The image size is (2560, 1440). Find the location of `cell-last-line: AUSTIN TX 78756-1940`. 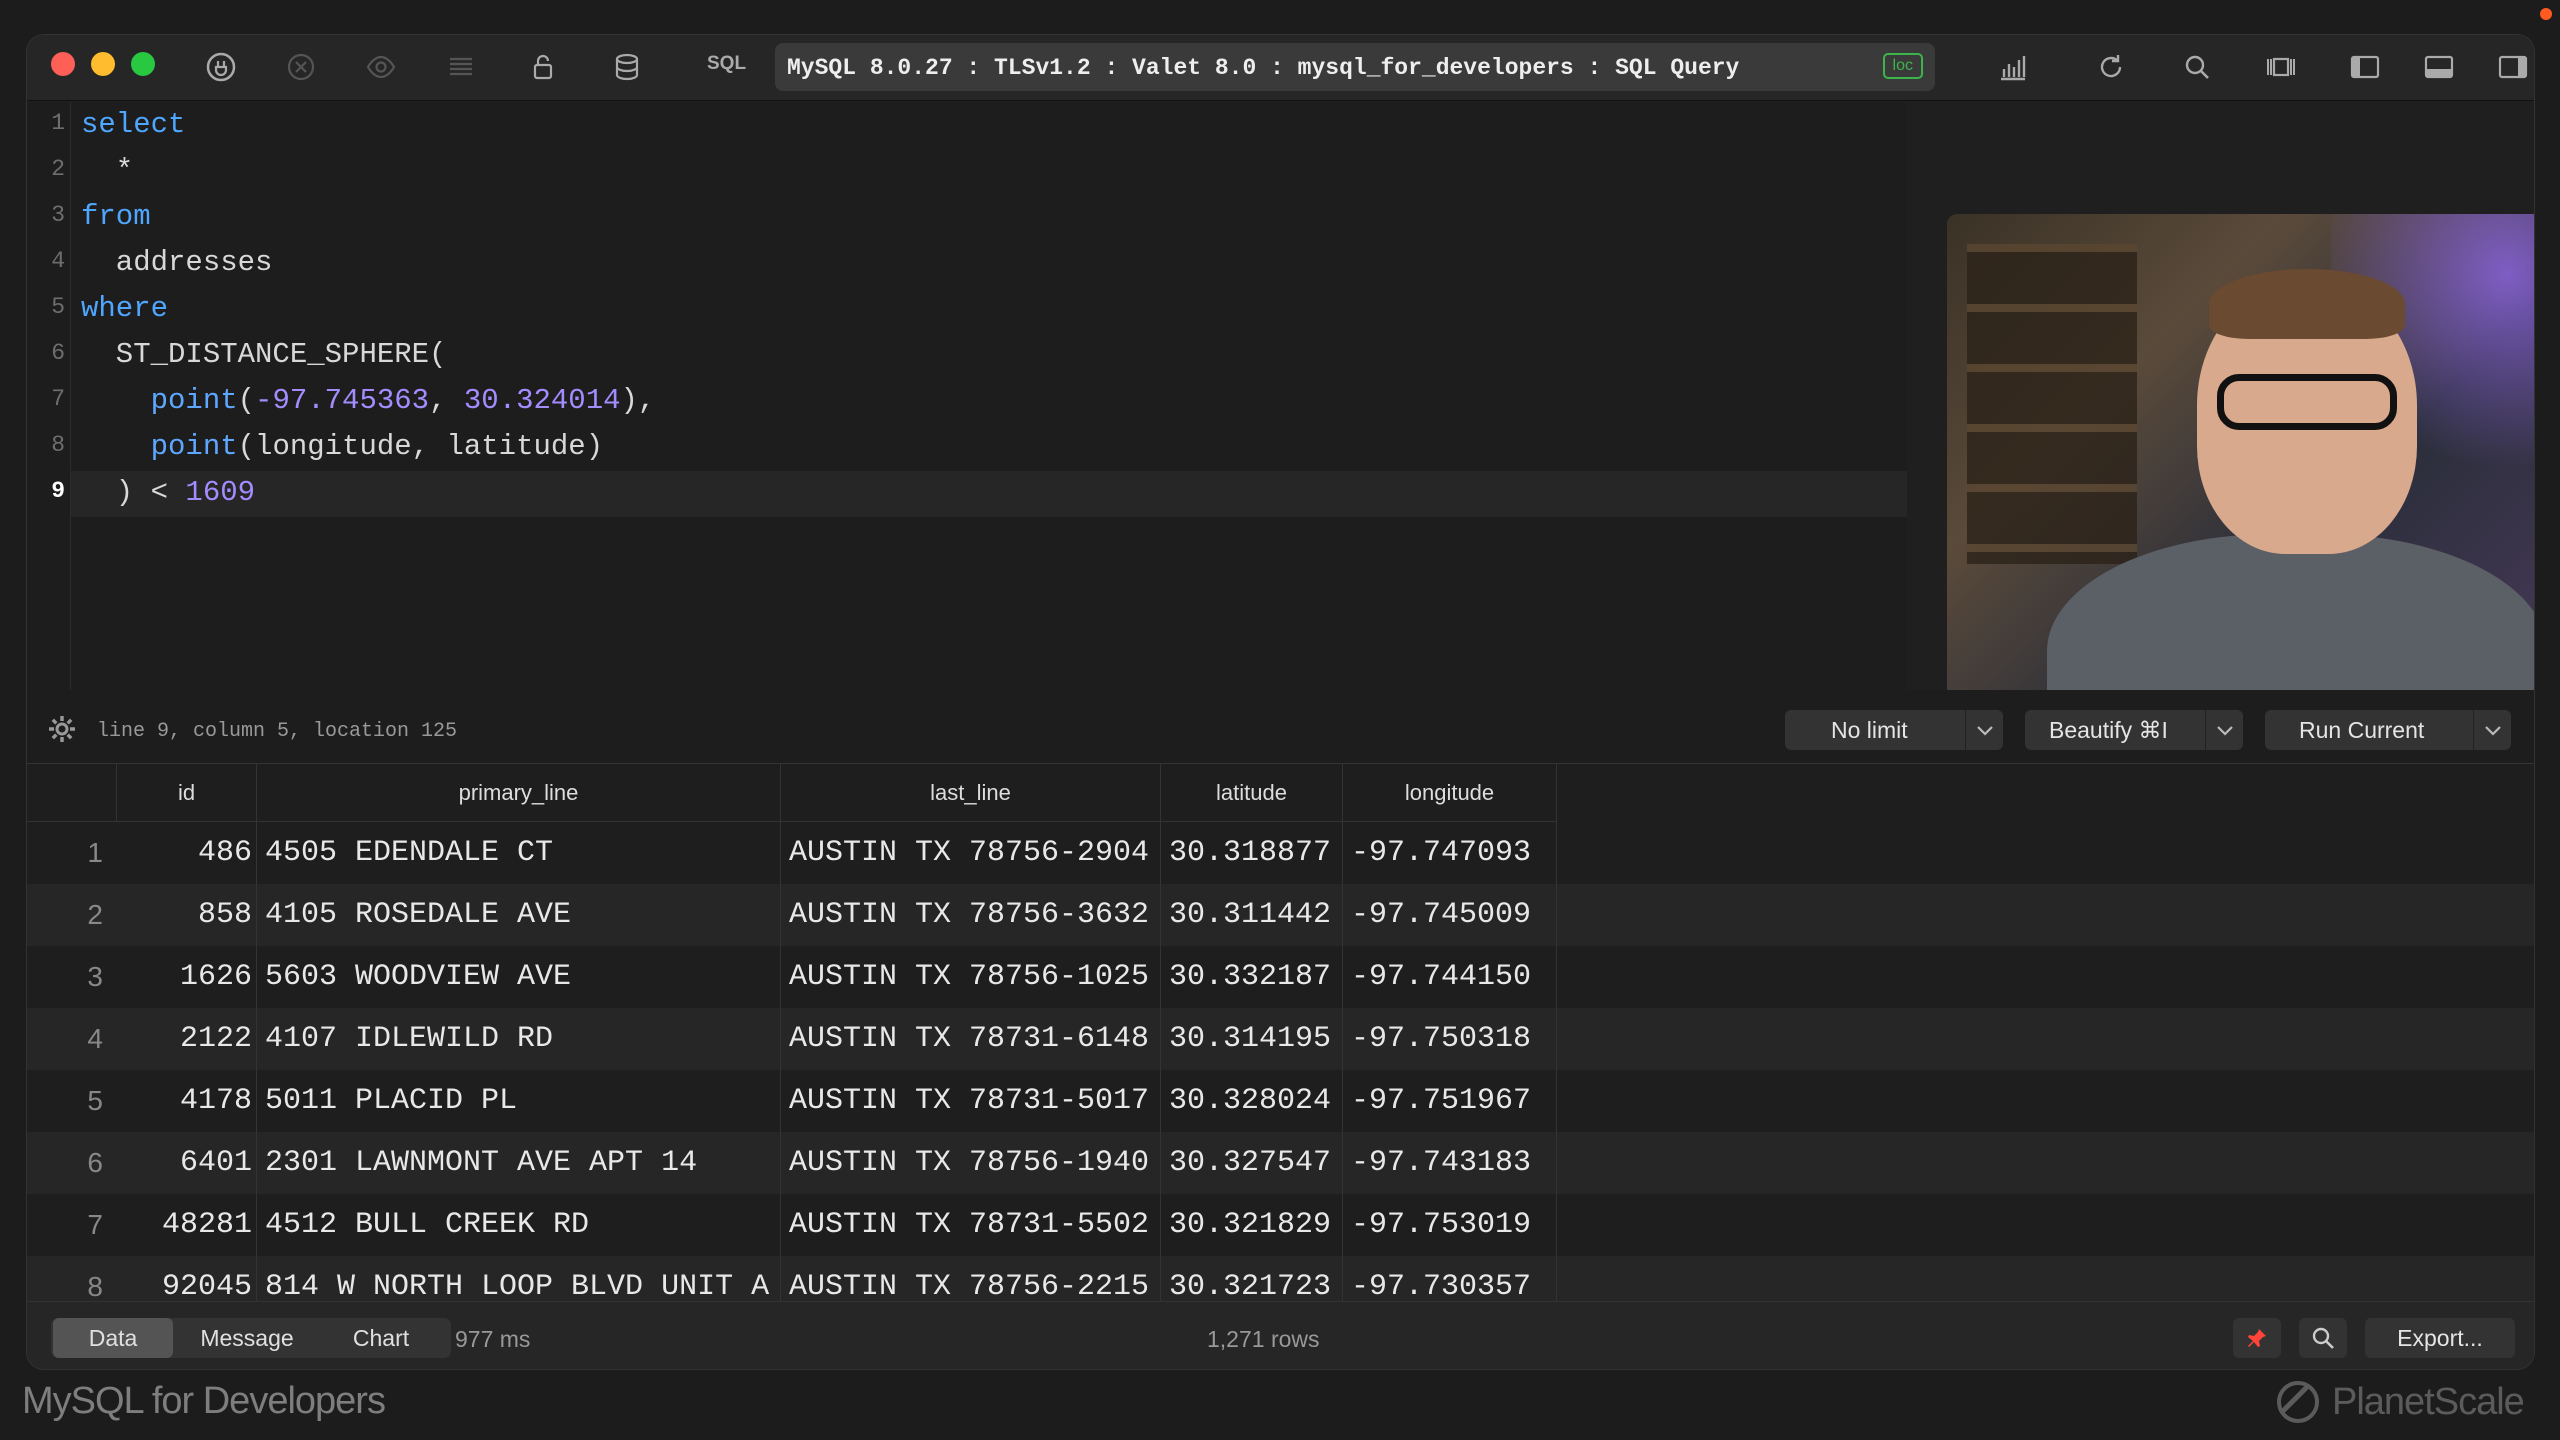

cell-last-line: AUSTIN TX 78756-1940 is located at coordinates (971, 1163).